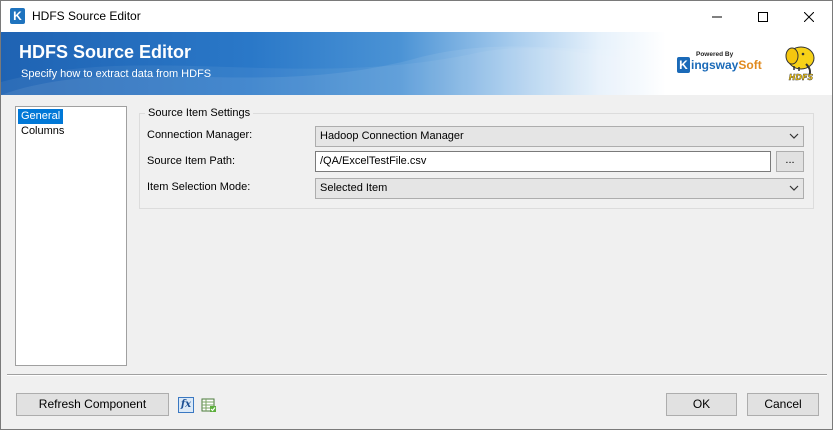 The width and height of the screenshot is (833, 430). Describe the element at coordinates (416, 16) in the screenshot. I see `title-bar: K HDFS Source Editor` at that location.